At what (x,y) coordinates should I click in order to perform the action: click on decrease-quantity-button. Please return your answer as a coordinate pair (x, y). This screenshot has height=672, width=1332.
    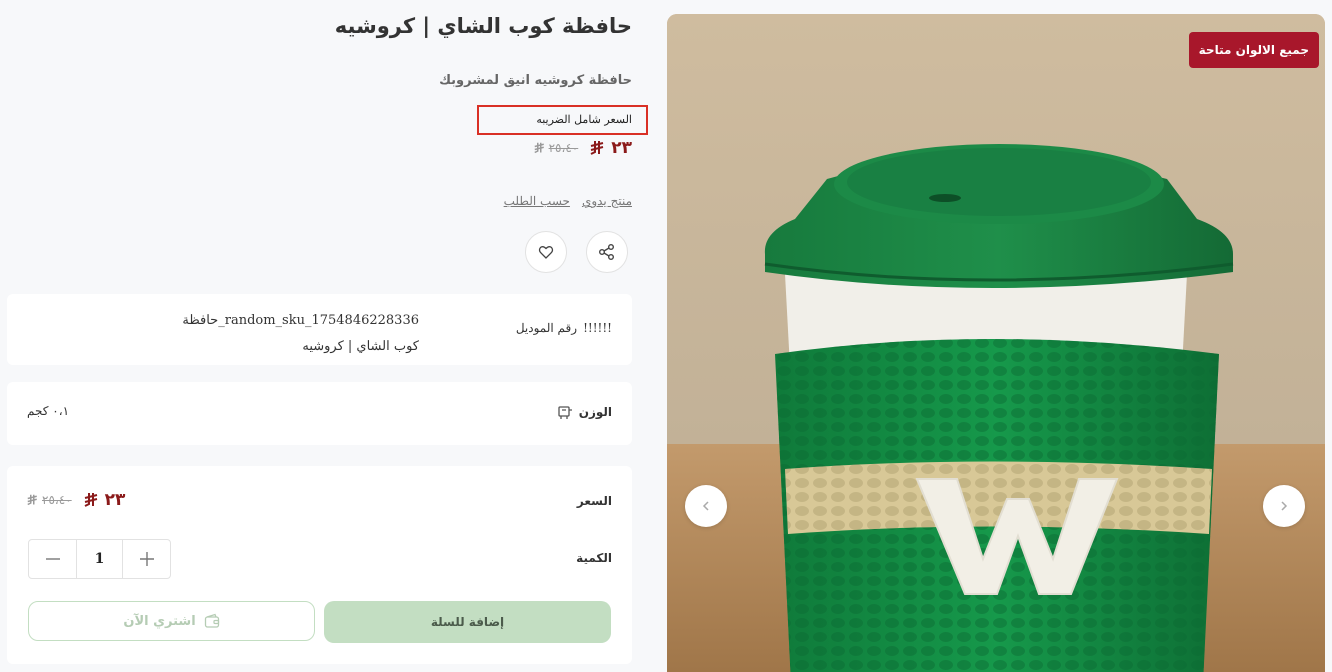
    Looking at the image, I should click on (52, 559).